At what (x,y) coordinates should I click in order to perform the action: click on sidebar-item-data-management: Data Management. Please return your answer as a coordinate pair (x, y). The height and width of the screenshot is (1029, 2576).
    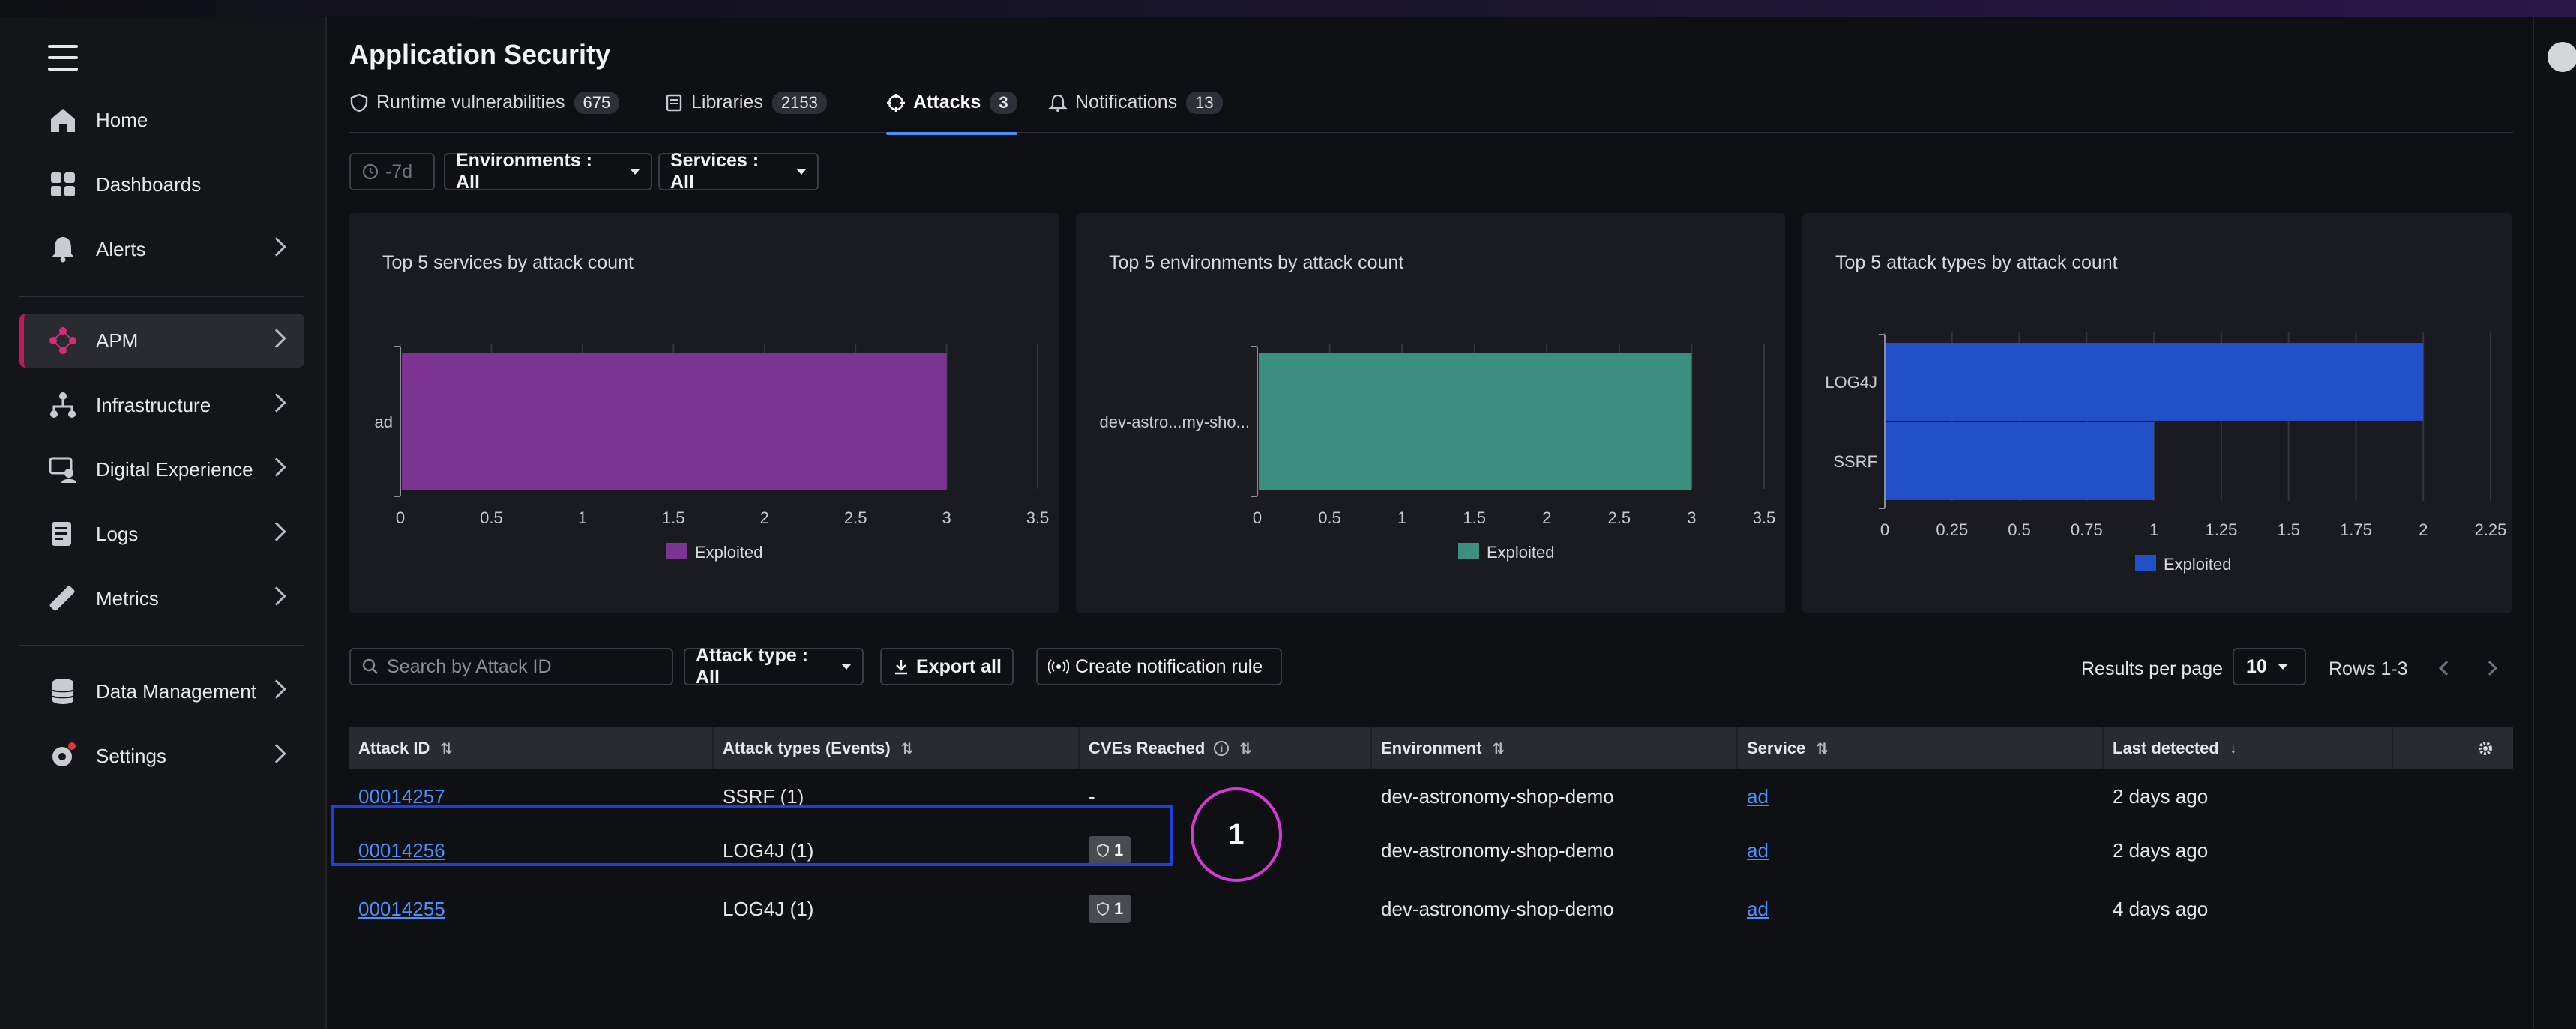
    Looking at the image, I should click on (162, 691).